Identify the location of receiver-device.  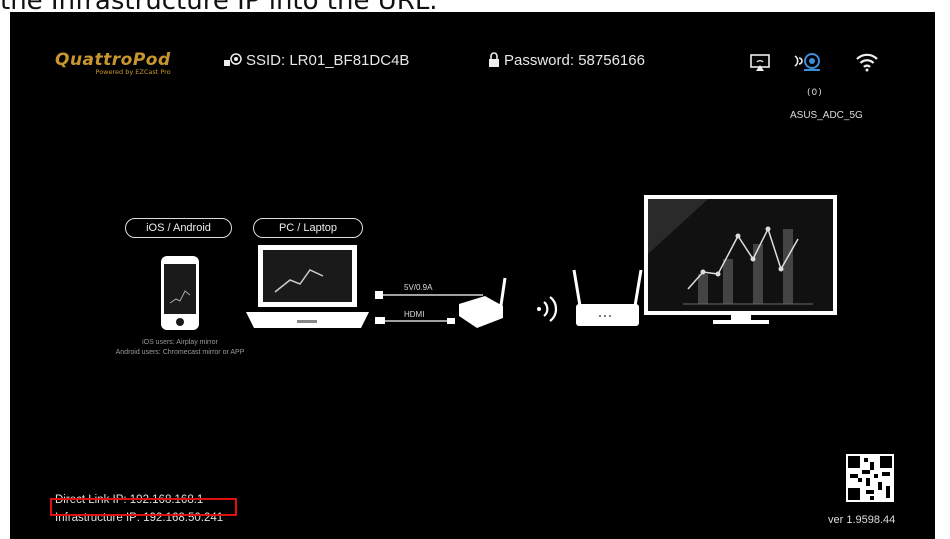
(483, 302).